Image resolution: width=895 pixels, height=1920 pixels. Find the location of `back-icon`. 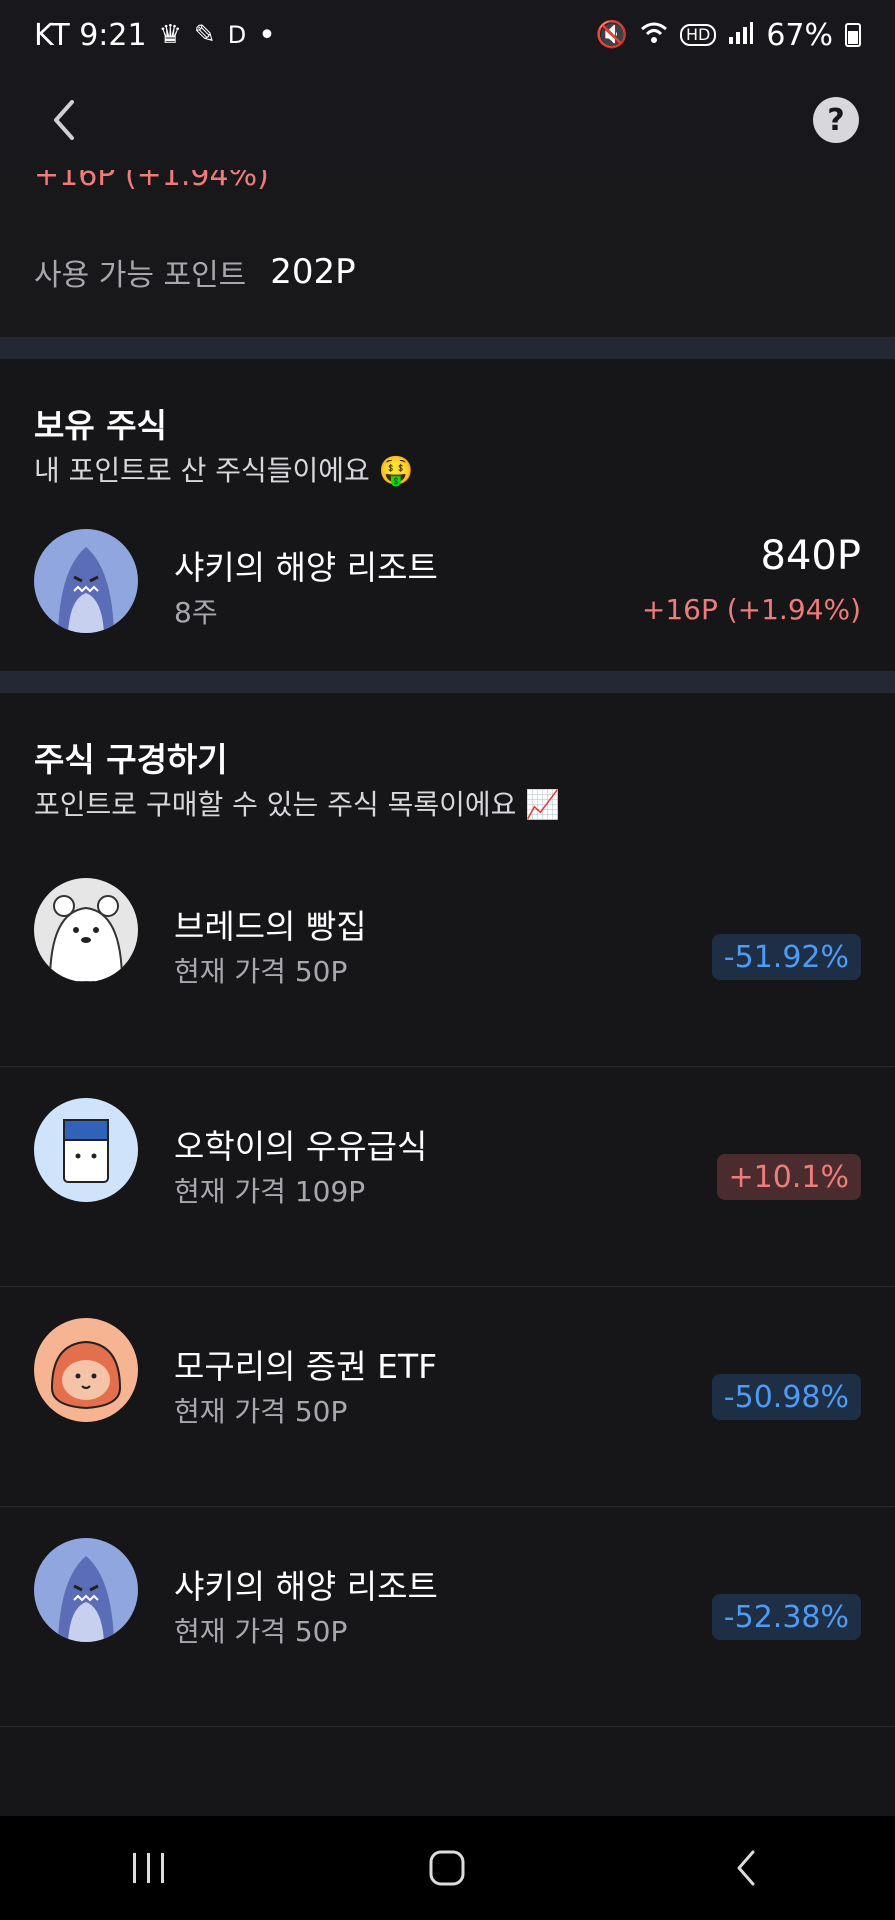

back-icon is located at coordinates (64, 120).